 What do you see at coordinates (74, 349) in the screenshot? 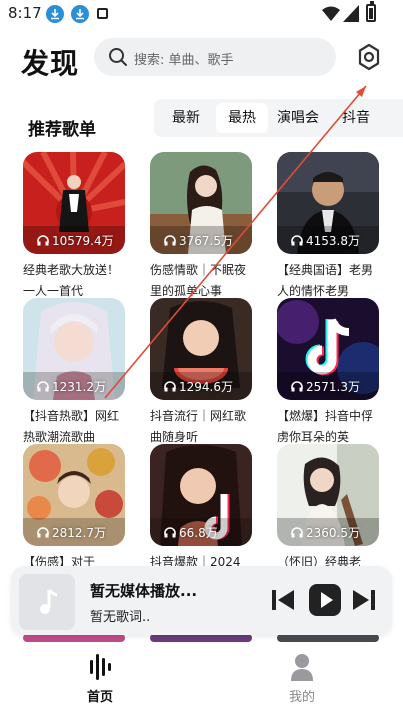
I see `playlist-cover: 1231.2万` at bounding box center [74, 349].